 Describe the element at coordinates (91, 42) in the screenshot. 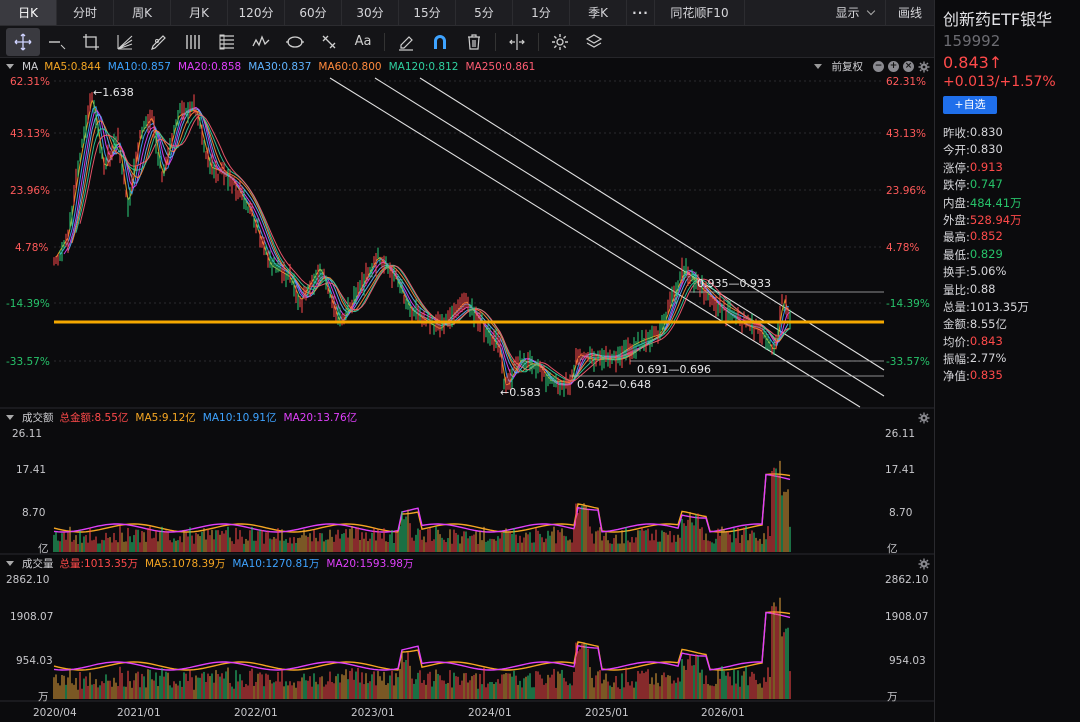

I see `crop-icon` at that location.